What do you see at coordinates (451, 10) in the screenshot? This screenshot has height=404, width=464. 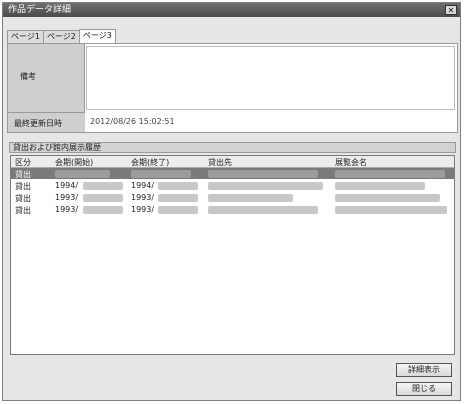 I see `close-icon: ✕` at bounding box center [451, 10].